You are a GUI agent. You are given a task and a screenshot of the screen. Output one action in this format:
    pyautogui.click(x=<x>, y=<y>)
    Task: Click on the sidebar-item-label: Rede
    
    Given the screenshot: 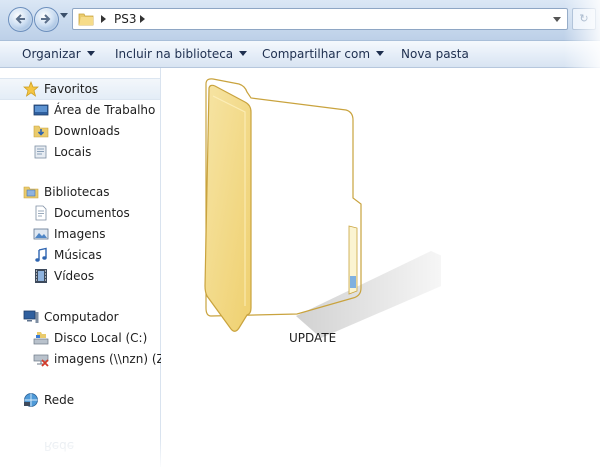 What is the action you would take?
    pyautogui.click(x=59, y=400)
    